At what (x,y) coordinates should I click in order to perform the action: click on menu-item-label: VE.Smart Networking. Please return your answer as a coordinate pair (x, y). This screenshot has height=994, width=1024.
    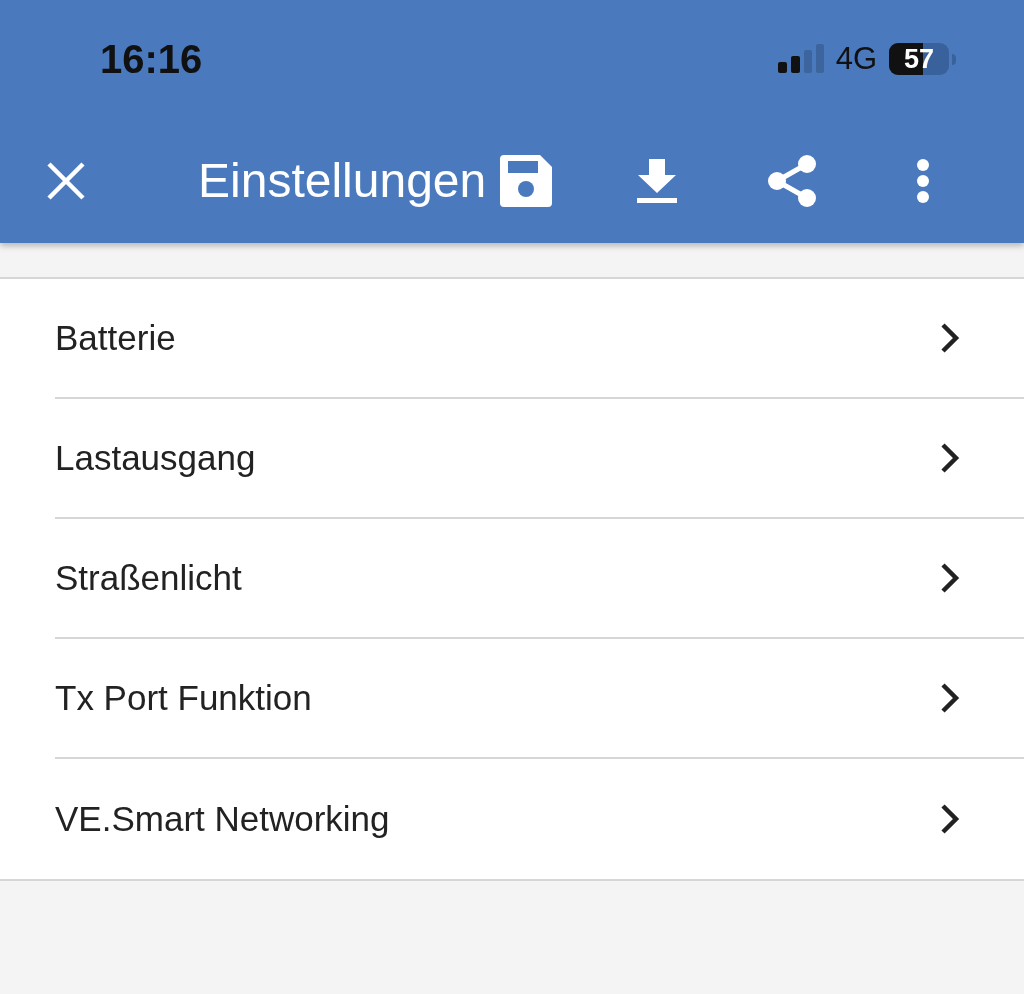
    Looking at the image, I should click on (222, 819).